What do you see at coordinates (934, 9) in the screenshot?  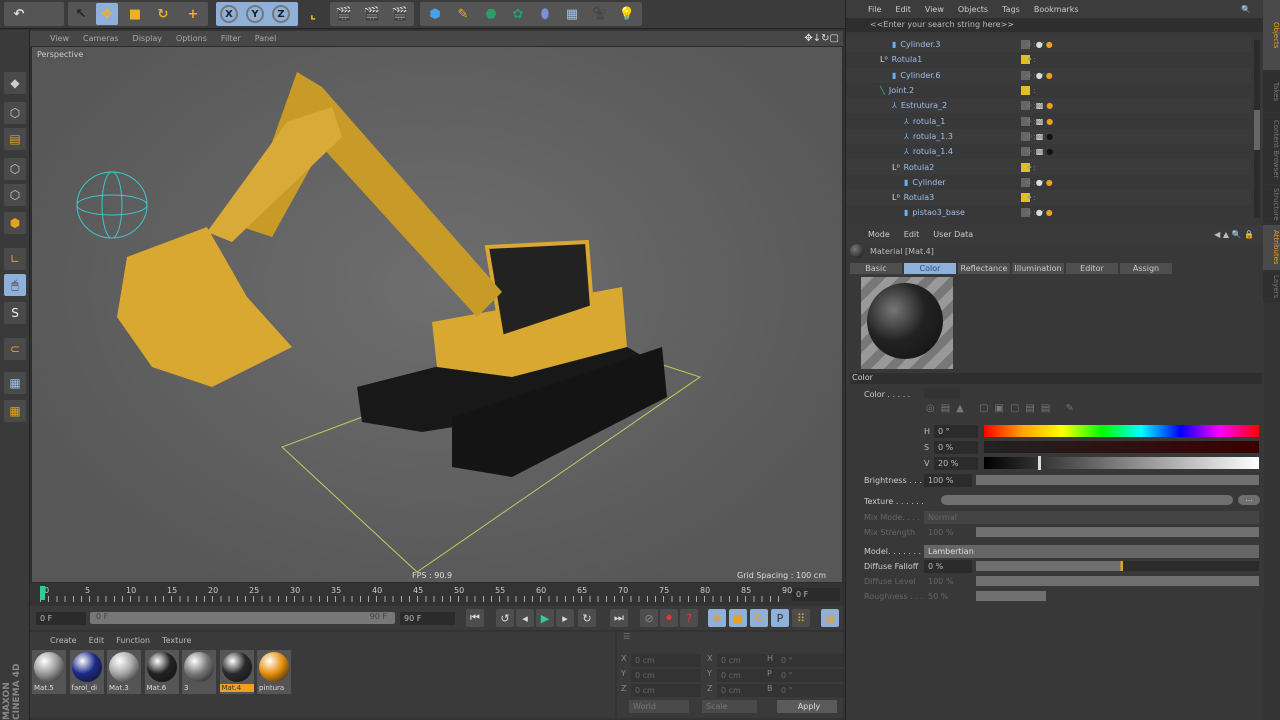 I see `om-menu-view: View` at bounding box center [934, 9].